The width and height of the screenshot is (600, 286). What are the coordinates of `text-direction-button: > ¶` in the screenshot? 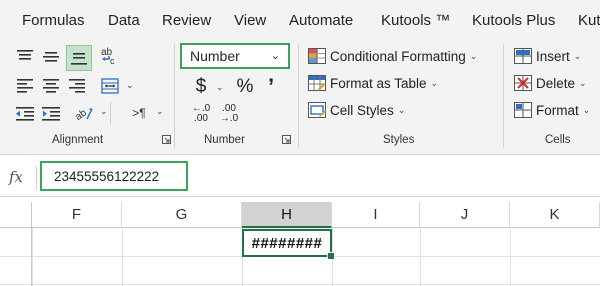 It's located at (139, 113).